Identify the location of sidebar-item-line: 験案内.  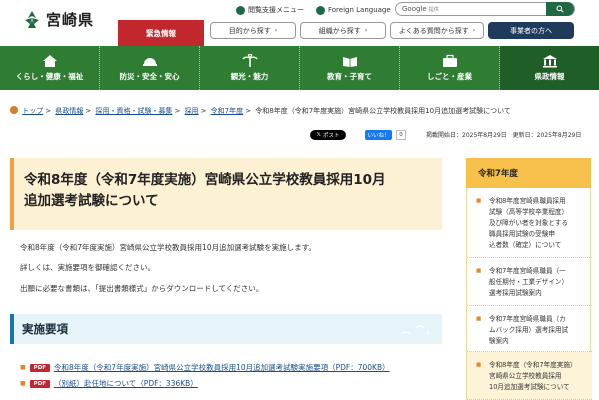
(499, 341).